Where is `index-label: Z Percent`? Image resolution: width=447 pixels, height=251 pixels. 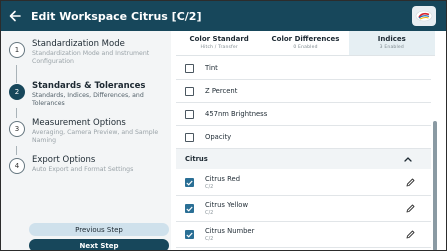 index-label: Z Percent is located at coordinates (221, 91).